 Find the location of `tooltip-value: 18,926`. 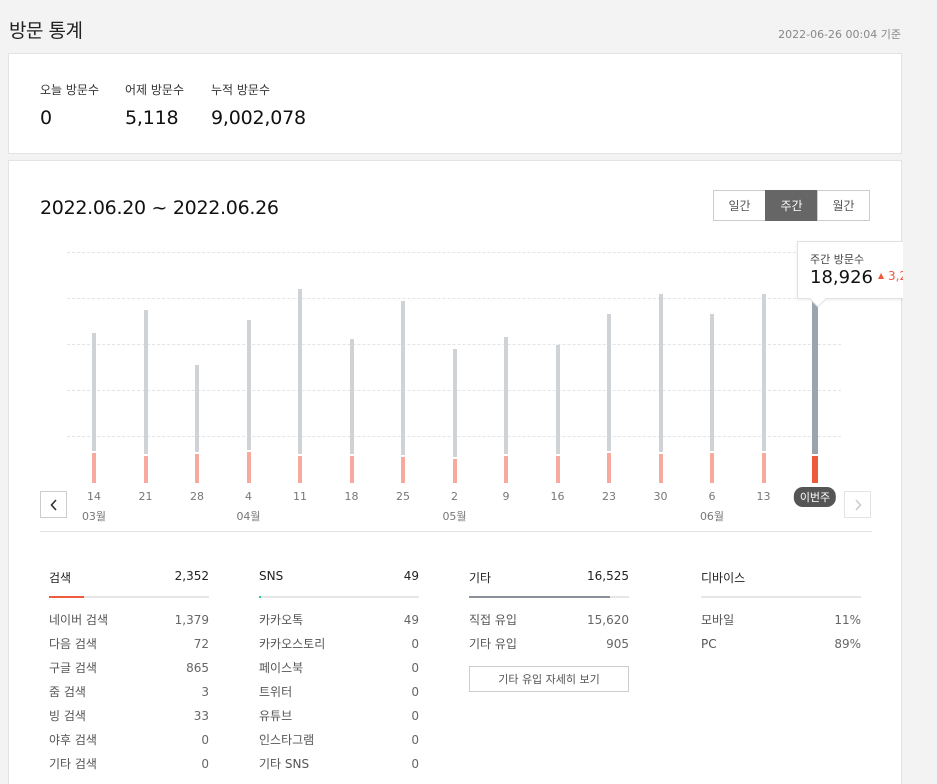

tooltip-value: 18,926 is located at coordinates (841, 277).